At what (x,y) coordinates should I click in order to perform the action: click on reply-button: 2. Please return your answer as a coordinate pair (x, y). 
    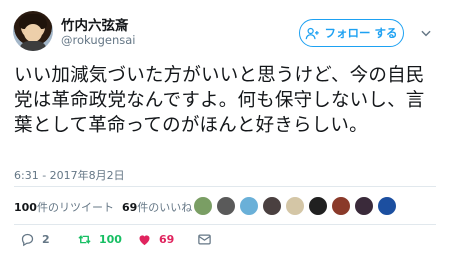
    Looking at the image, I should click on (35, 239).